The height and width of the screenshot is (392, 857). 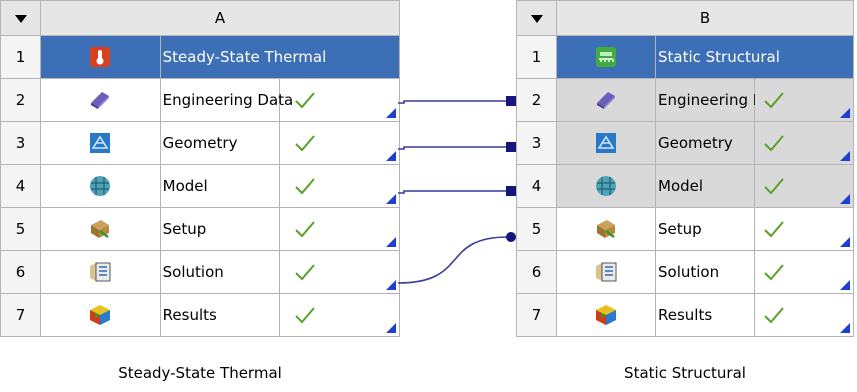 I want to click on link-model, so click(x=453, y=192).